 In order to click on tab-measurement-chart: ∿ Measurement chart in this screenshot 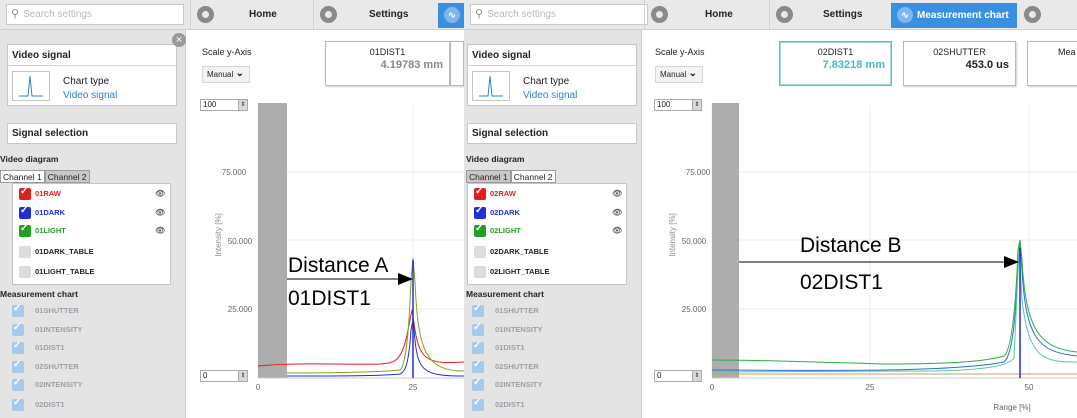, I will do `click(954, 15)`.